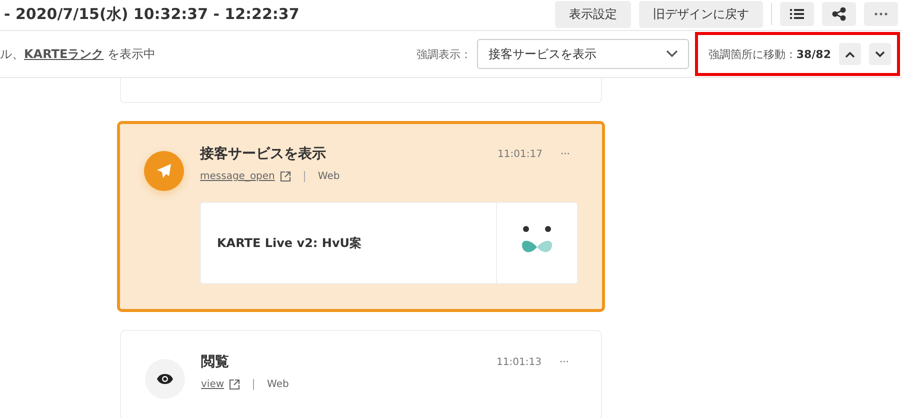 The height and width of the screenshot is (418, 902). Describe the element at coordinates (212, 384) in the screenshot. I see `event-link: view` at that location.